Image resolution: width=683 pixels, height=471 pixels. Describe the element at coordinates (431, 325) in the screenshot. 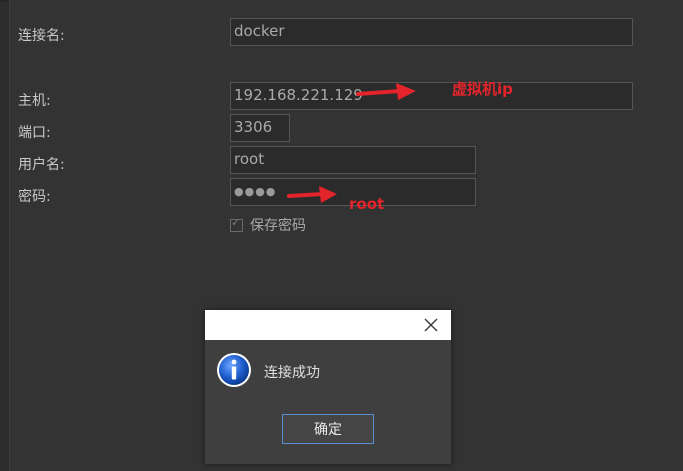

I see `close-icon` at that location.